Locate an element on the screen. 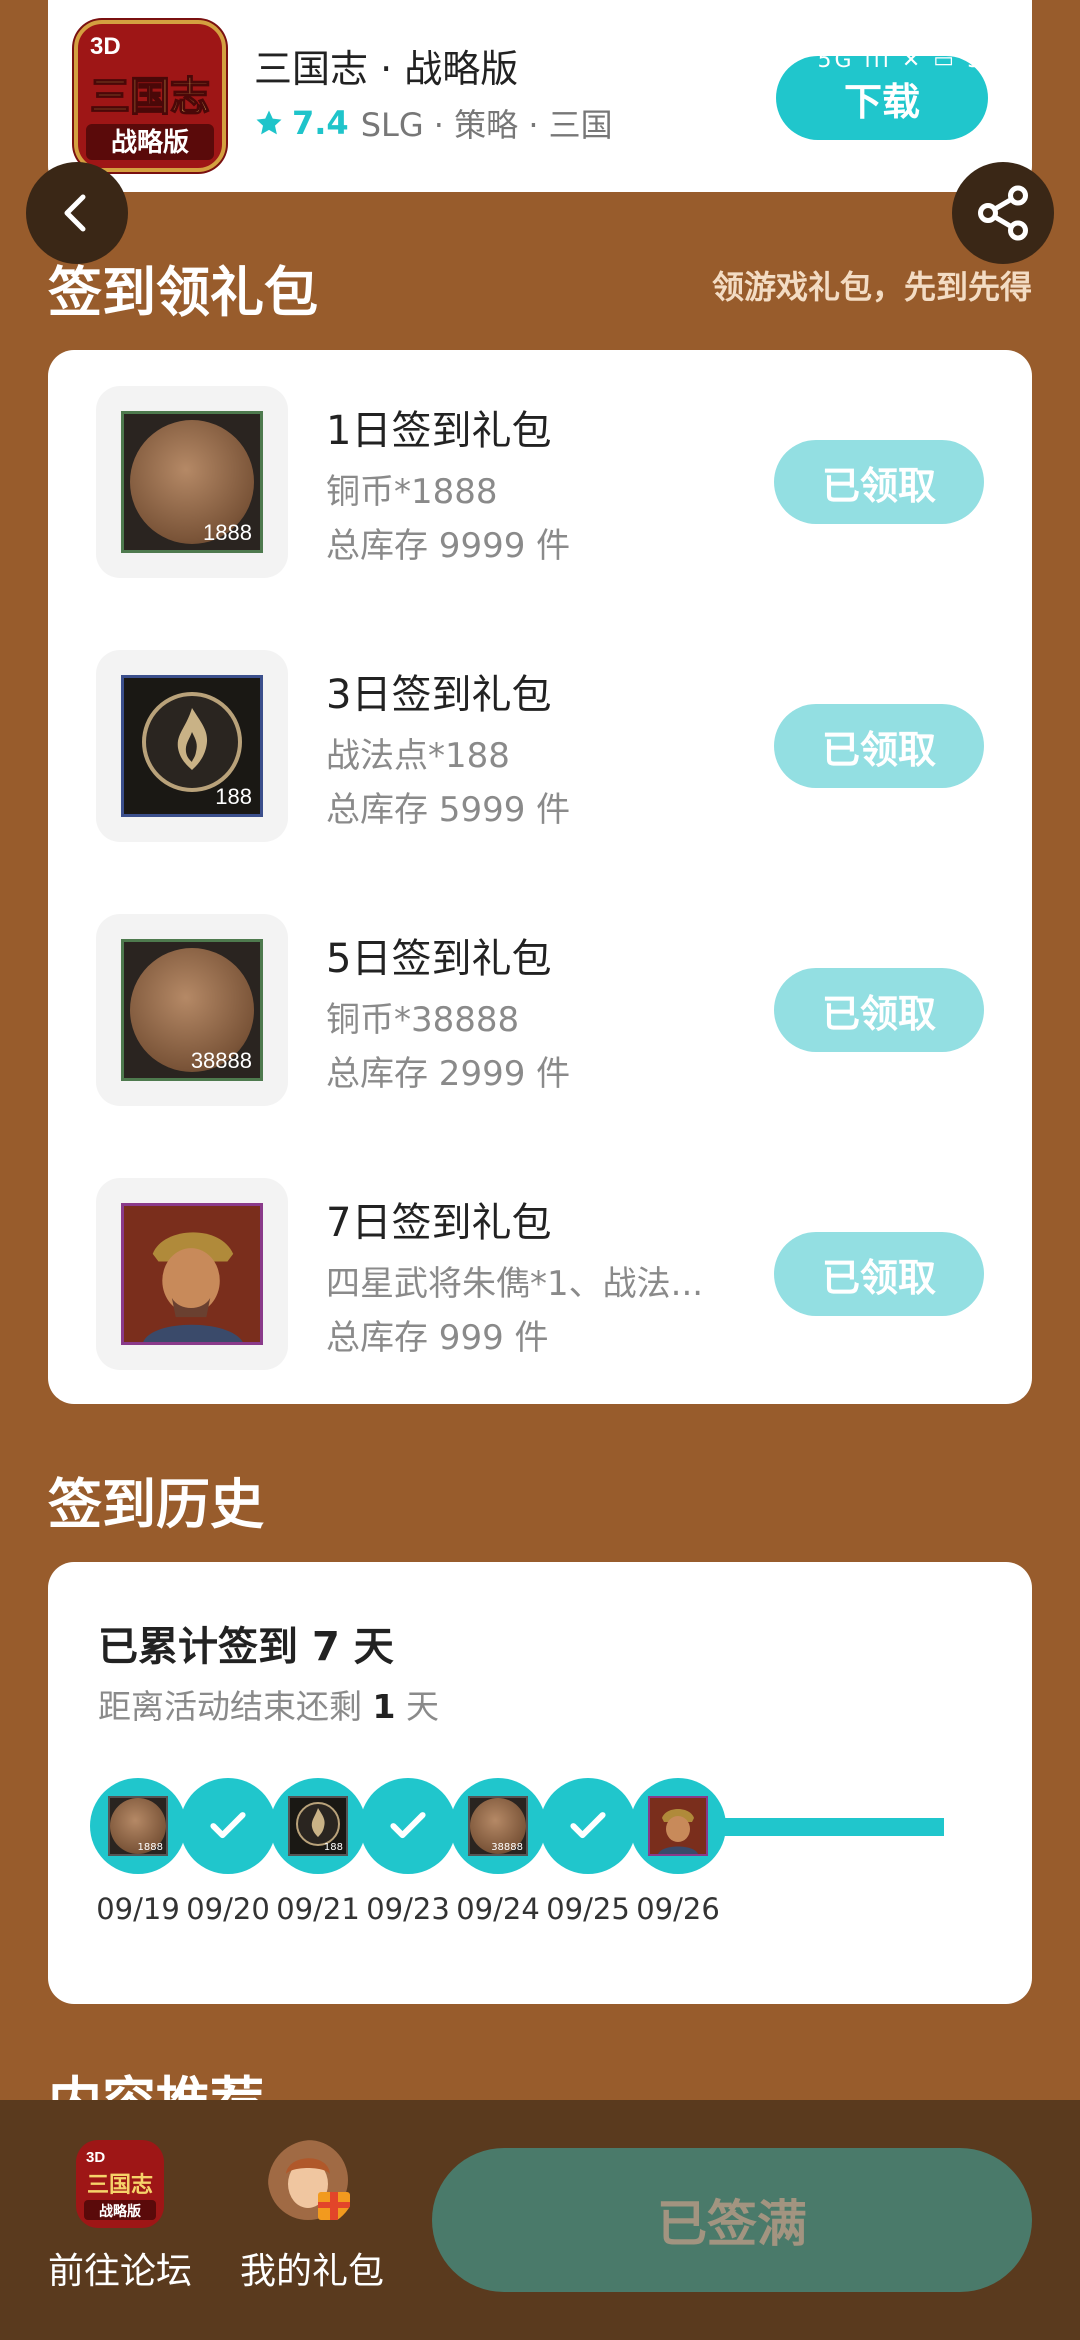 The width and height of the screenshot is (1080, 2340). gift-qty: 1888 is located at coordinates (227, 532).